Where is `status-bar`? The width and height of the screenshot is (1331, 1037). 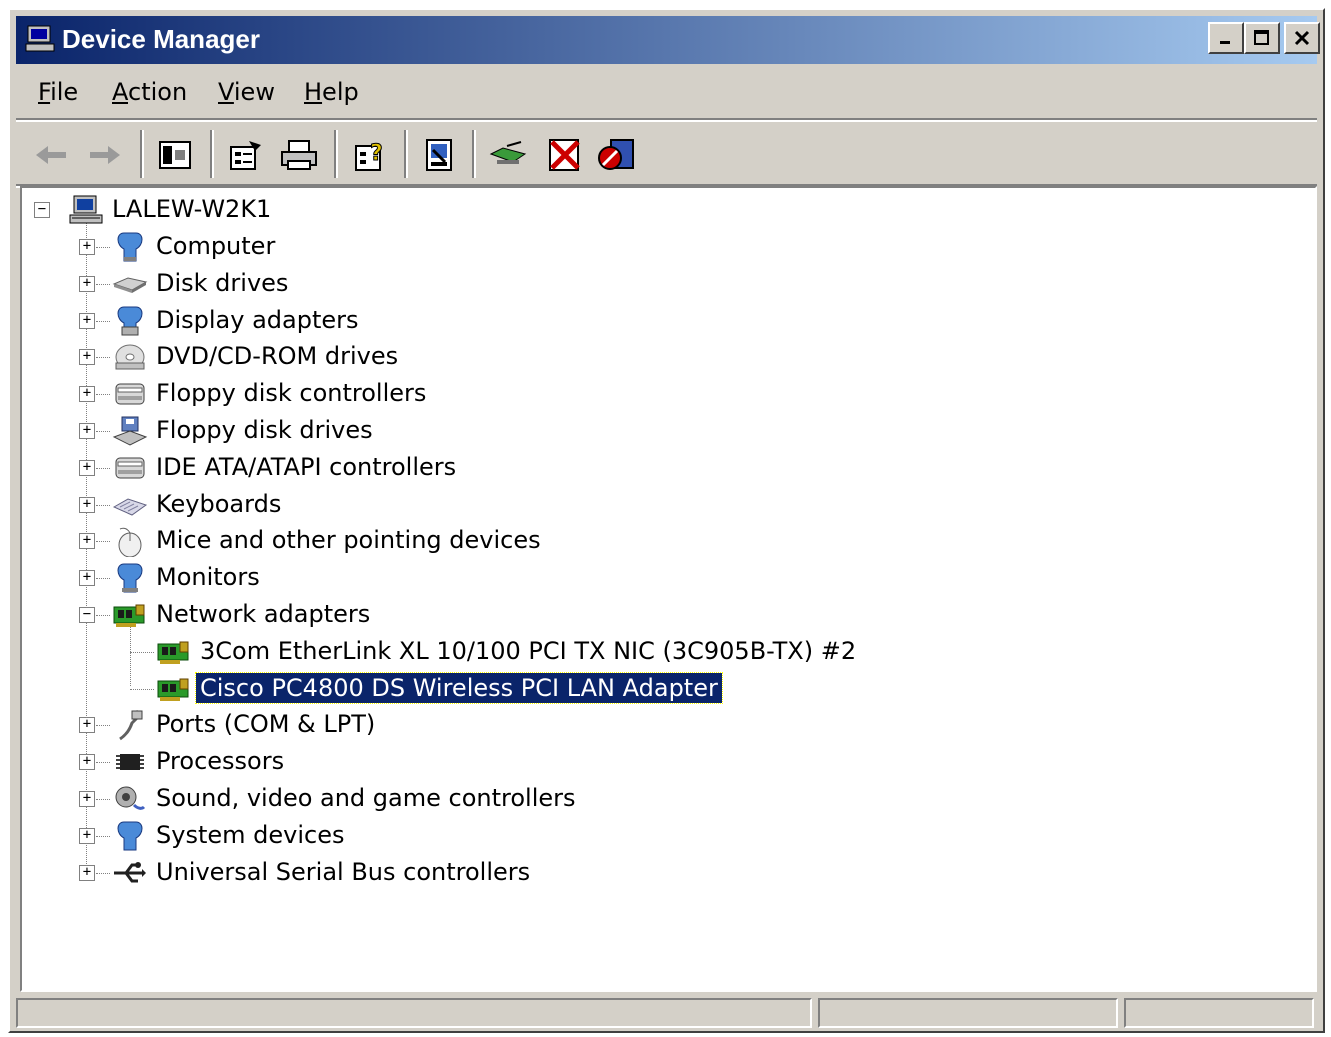 status-bar is located at coordinates (666, 1013).